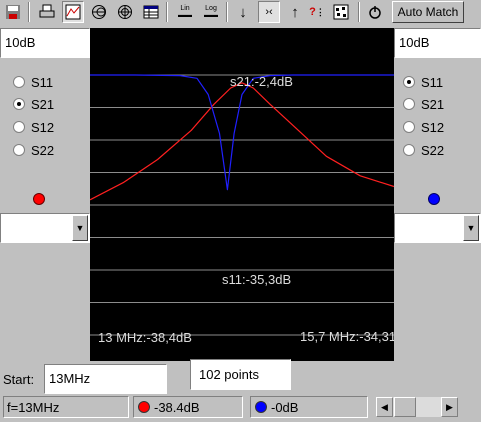  Describe the element at coordinates (43, 127) in the screenshot. I see `left-radio-label: S12` at that location.